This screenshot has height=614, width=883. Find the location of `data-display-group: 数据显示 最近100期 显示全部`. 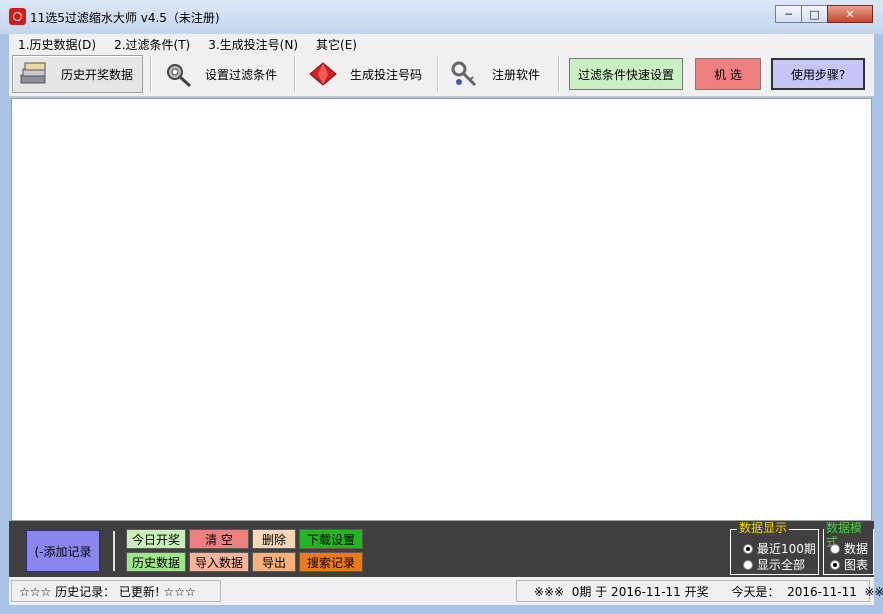

data-display-group: 数据显示 最近100期 显示全部 is located at coordinates (774, 548).